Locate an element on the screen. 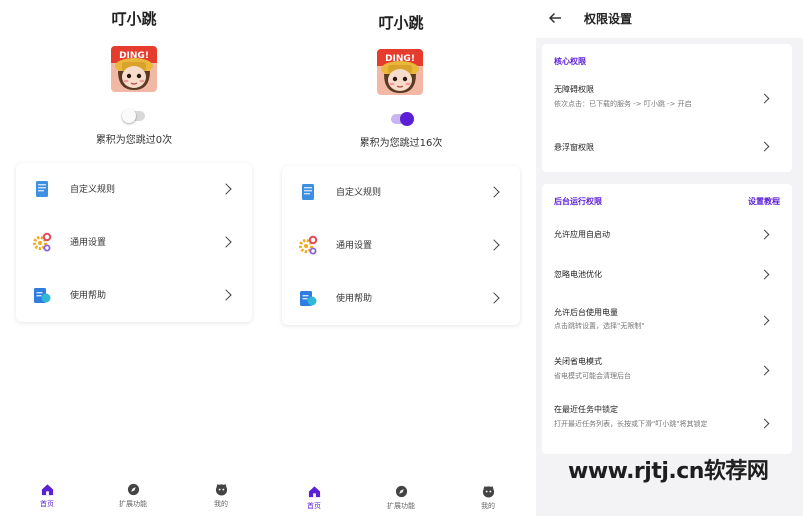 This screenshot has height=516, width=803. perm-accessibility: 无障碍权限 依次点击：已下载的服务 -> 叮小跳 -> 开启 is located at coordinates (667, 96).